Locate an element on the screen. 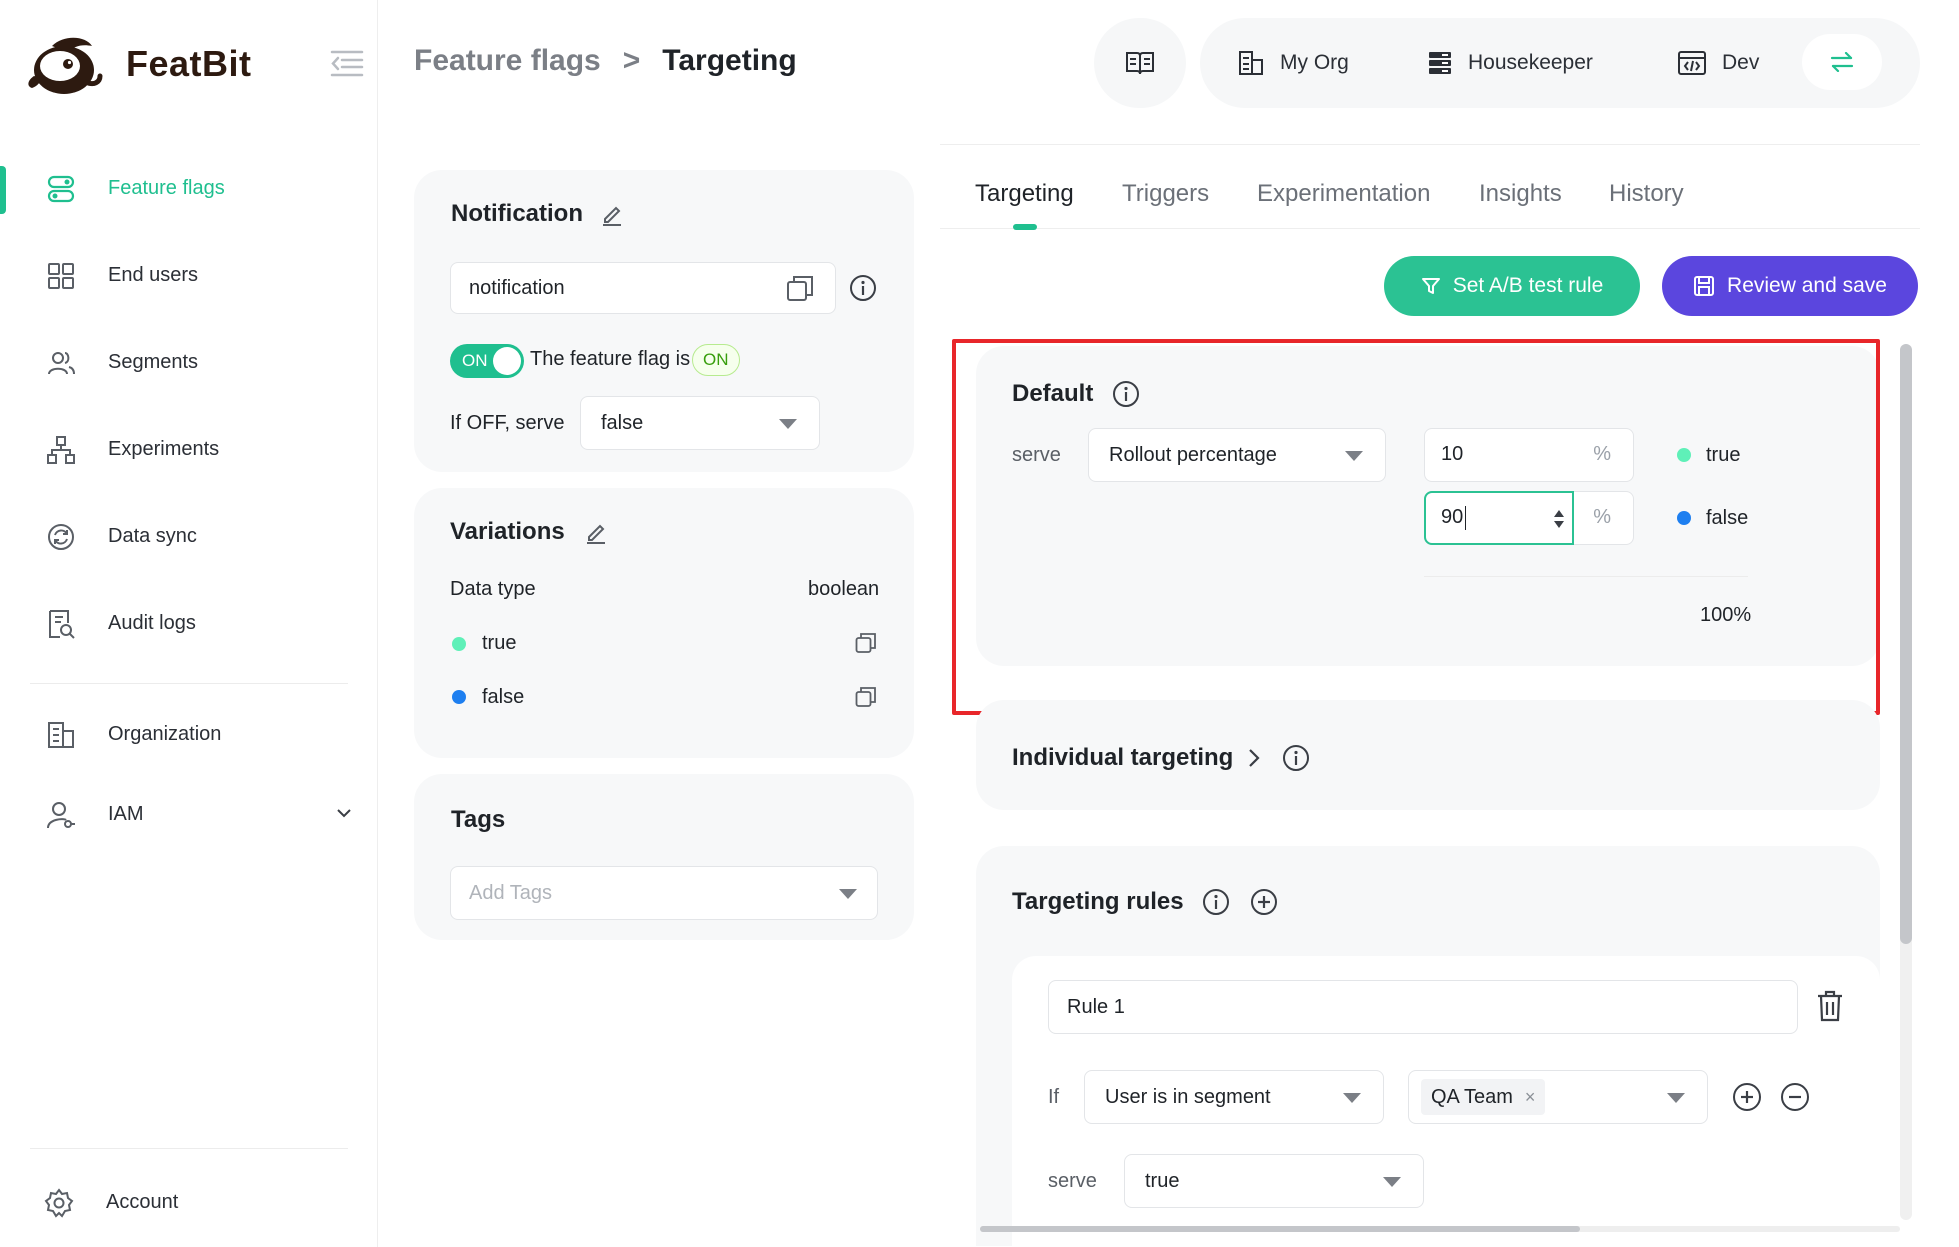 This screenshot has height=1247, width=1959. flag-status-toggle: ON is located at coordinates (487, 361).